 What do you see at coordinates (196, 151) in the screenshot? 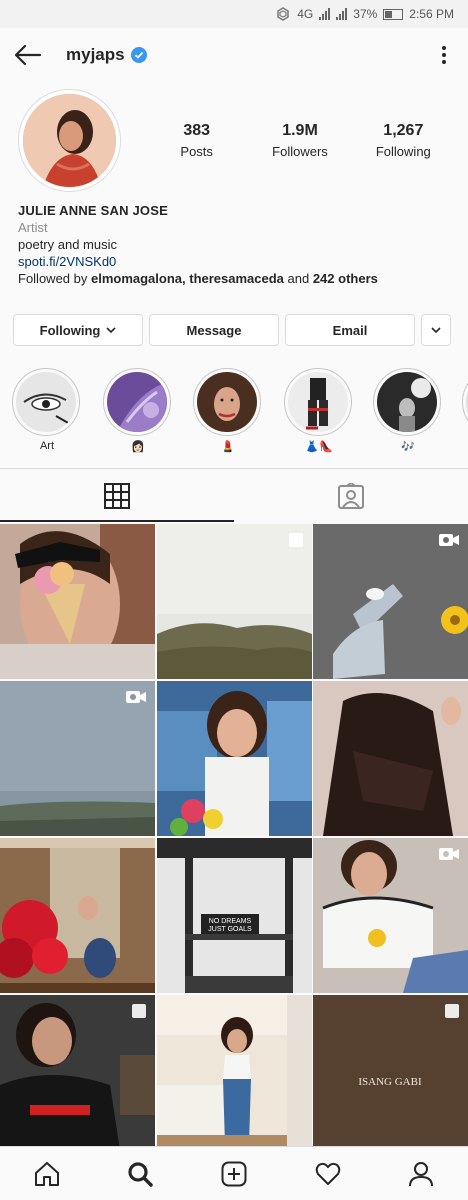
I see `stat-label: Posts` at bounding box center [196, 151].